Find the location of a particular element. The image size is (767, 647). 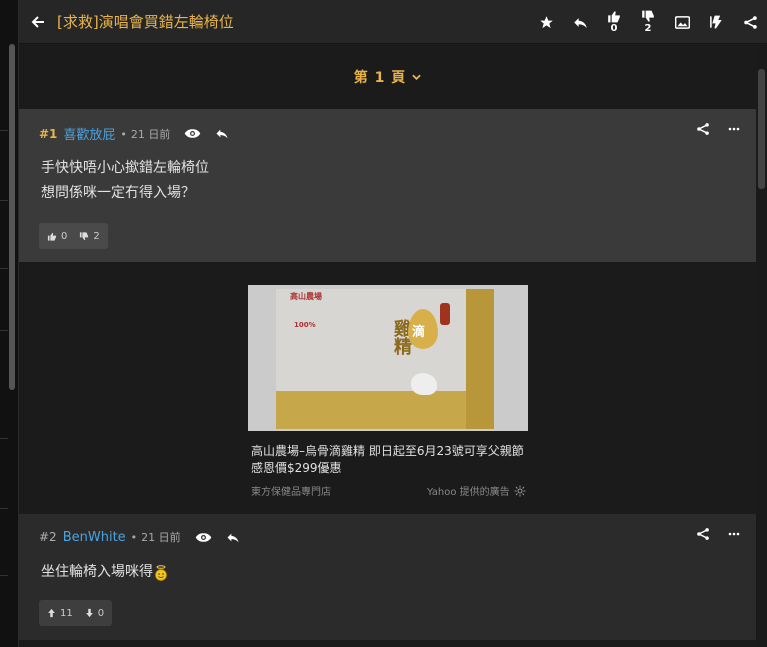

ad-title: 高山農場–烏骨滴雞精 即日起至6月23號可享父親節感恩價$299優惠 is located at coordinates (391, 460).